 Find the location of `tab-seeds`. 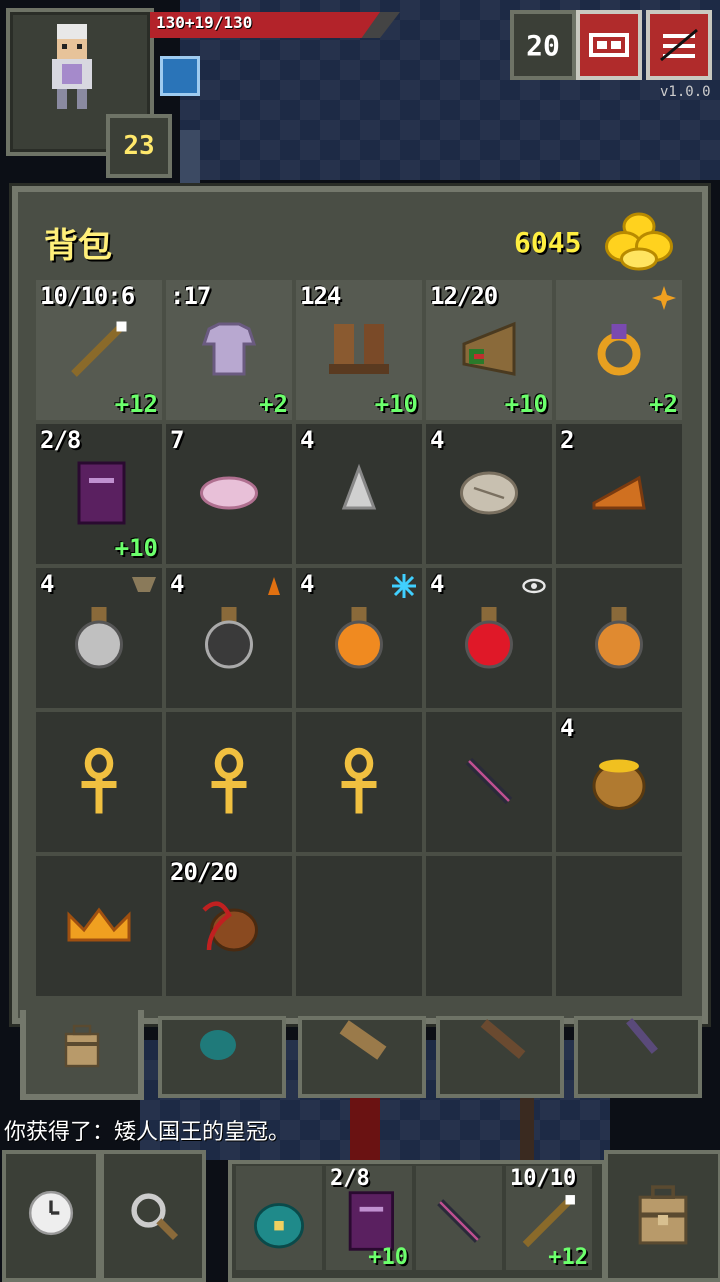

tab-seeds is located at coordinates (222, 1057).